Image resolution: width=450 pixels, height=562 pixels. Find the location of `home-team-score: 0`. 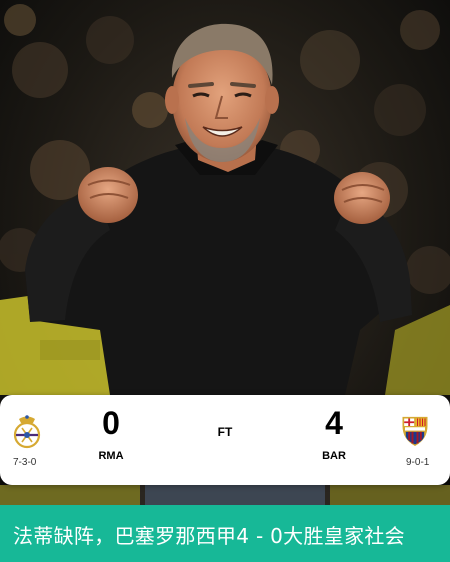

home-team-score: 0 is located at coordinates (111, 423).